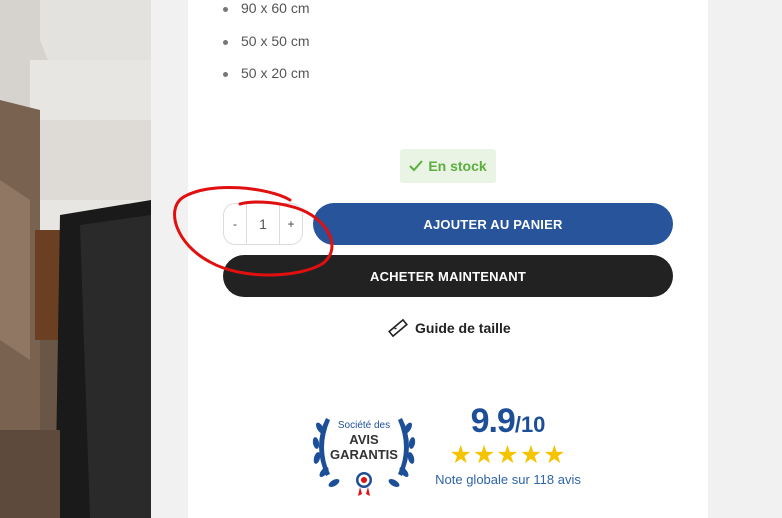  What do you see at coordinates (457, 166) in the screenshot?
I see `stock-label: En stock` at bounding box center [457, 166].